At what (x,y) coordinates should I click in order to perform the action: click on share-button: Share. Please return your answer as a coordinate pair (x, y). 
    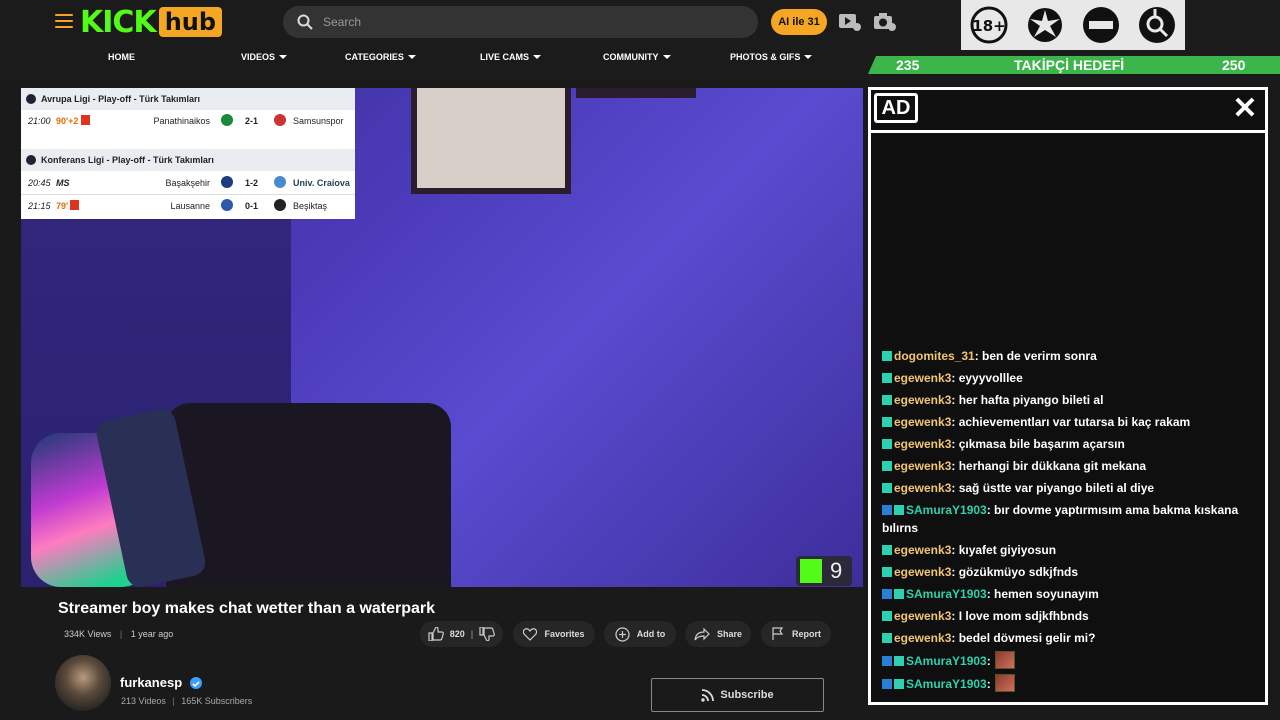
    Looking at the image, I should click on (718, 634).